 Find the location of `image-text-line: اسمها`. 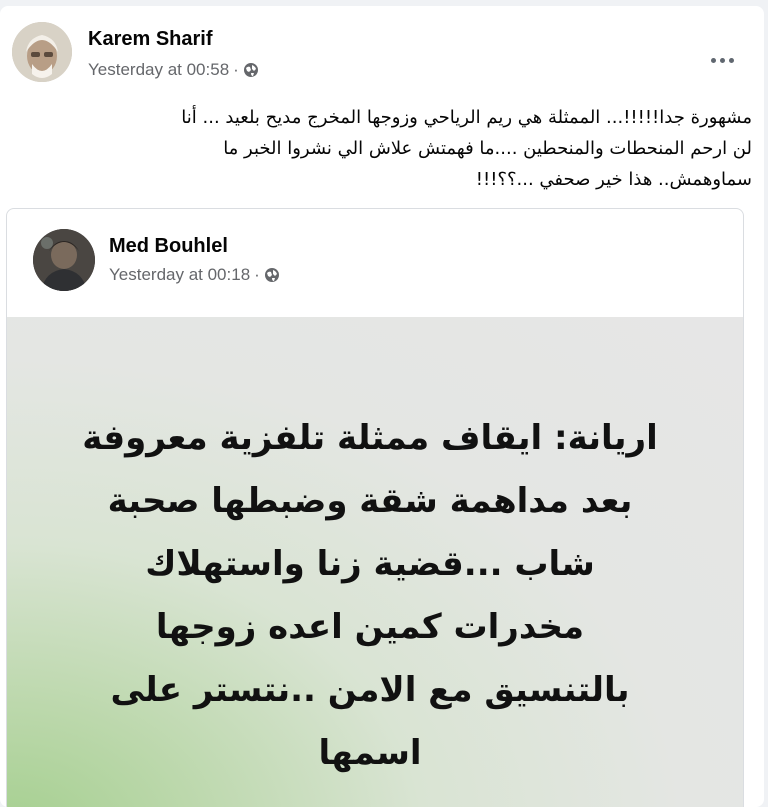

image-text-line: اسمها is located at coordinates (370, 753).